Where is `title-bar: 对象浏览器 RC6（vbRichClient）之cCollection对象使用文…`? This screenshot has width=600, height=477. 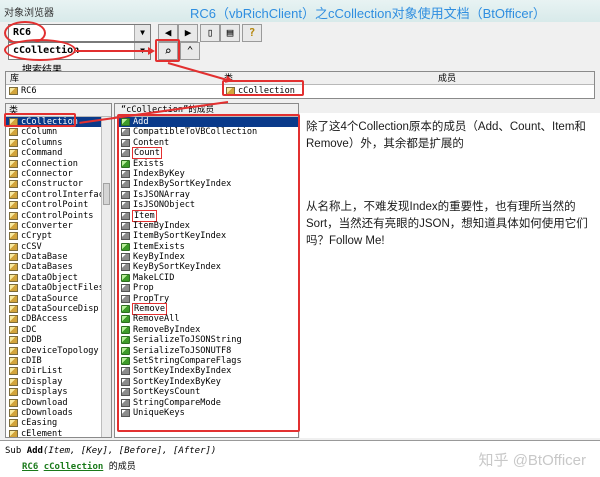 title-bar: 对象浏览器 RC6（vbRichClient）之cCollection对象使用文… is located at coordinates (300, 11).